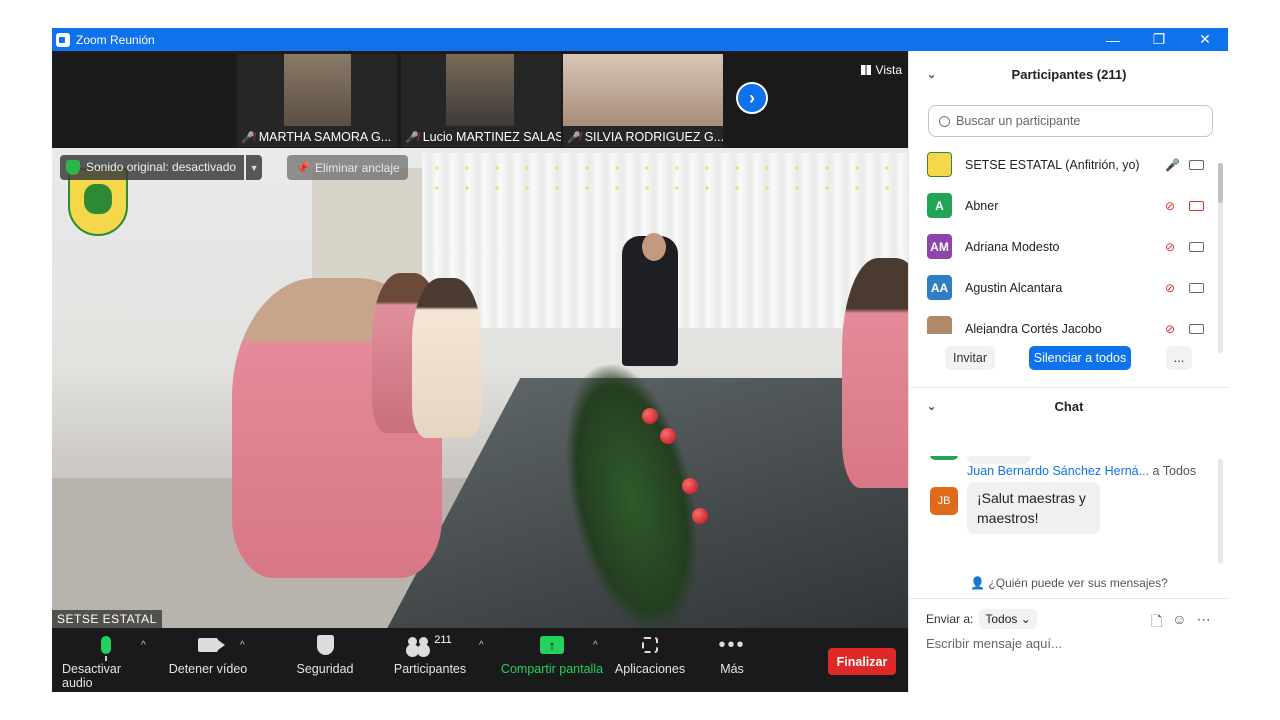  Describe the element at coordinates (325, 660) in the screenshot. I see `security-button: Seguridad` at that location.